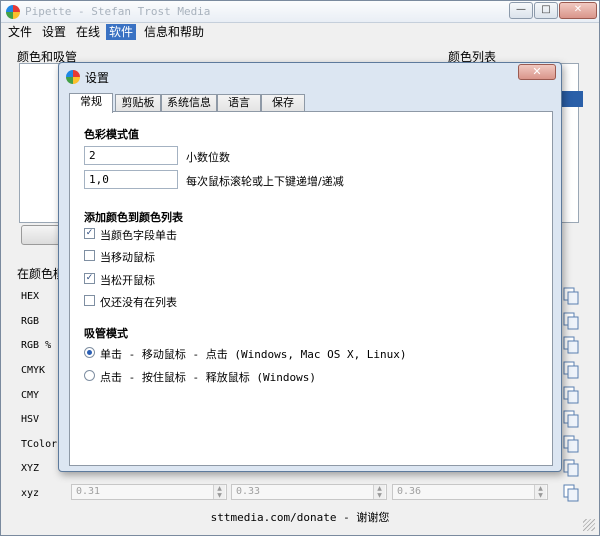 The width and height of the screenshot is (600, 536). What do you see at coordinates (138, 302) in the screenshot?
I see `checkbox-label: 仅还没有在列表` at bounding box center [138, 302].